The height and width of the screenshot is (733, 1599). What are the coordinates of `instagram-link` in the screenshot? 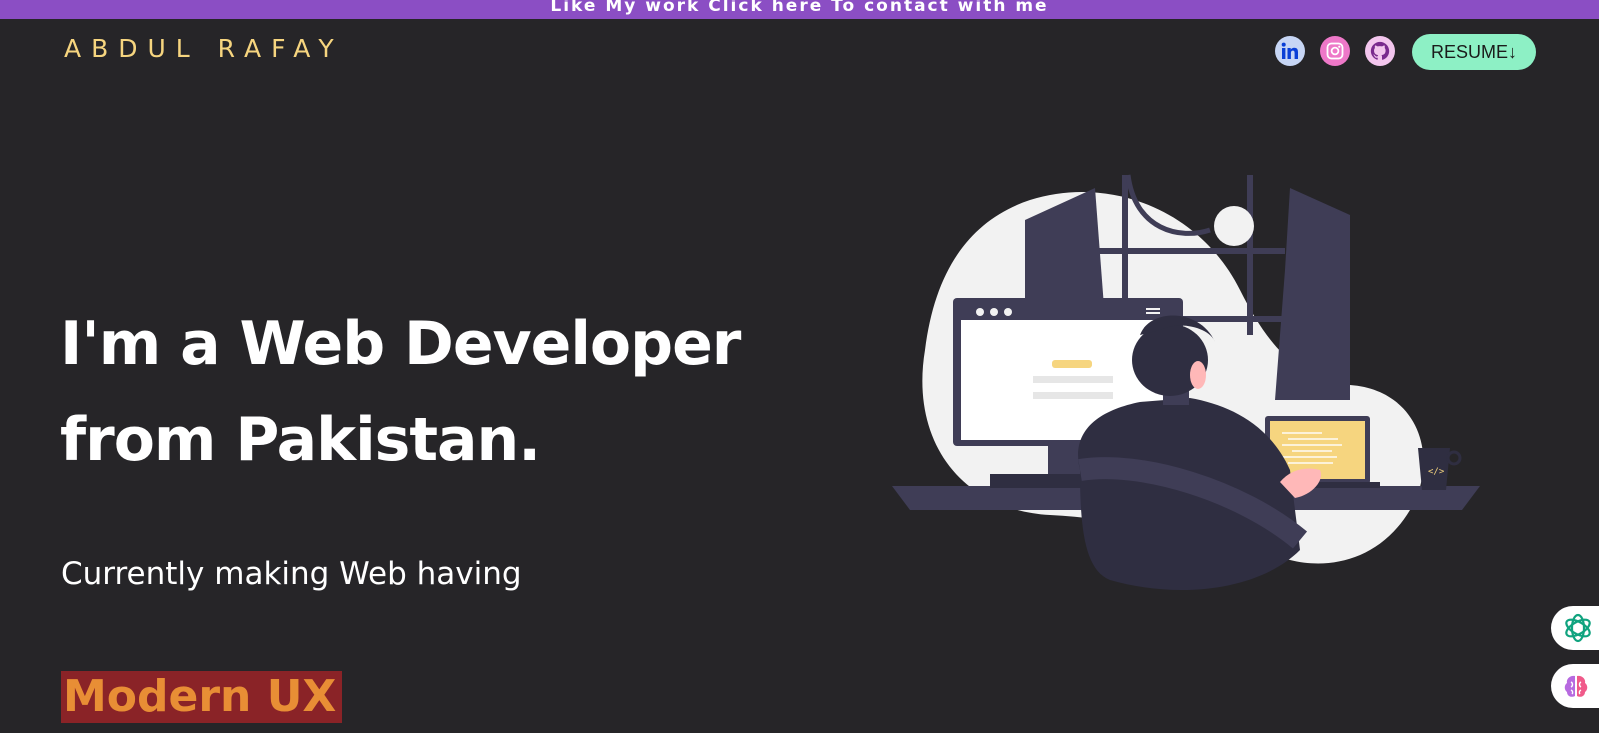 It's located at (1335, 51).